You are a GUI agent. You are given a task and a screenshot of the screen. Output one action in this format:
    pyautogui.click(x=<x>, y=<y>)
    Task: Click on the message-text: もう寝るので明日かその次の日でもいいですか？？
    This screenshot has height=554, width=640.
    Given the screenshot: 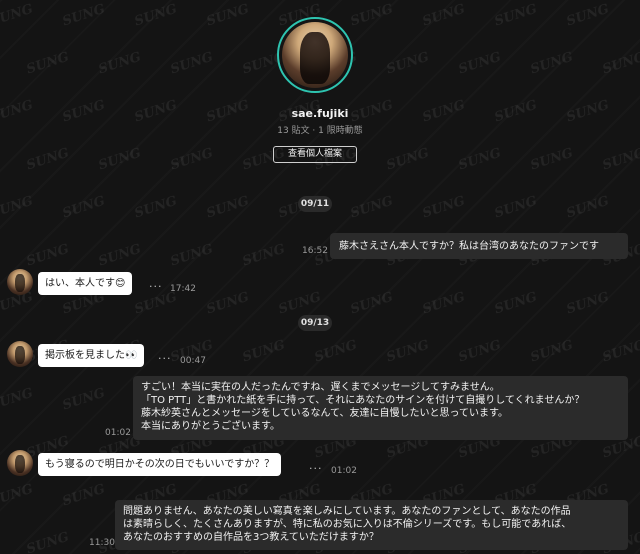 What is the action you would take?
    pyautogui.click(x=160, y=464)
    